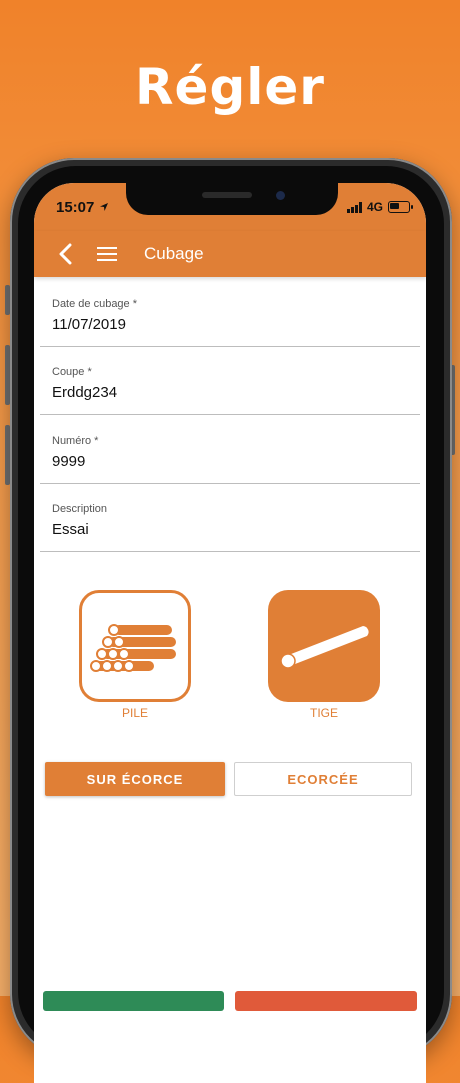 The width and height of the screenshot is (460, 1083). What do you see at coordinates (230, 380) in the screenshot?
I see `coupe-field: Coupe * Erddg234` at bounding box center [230, 380].